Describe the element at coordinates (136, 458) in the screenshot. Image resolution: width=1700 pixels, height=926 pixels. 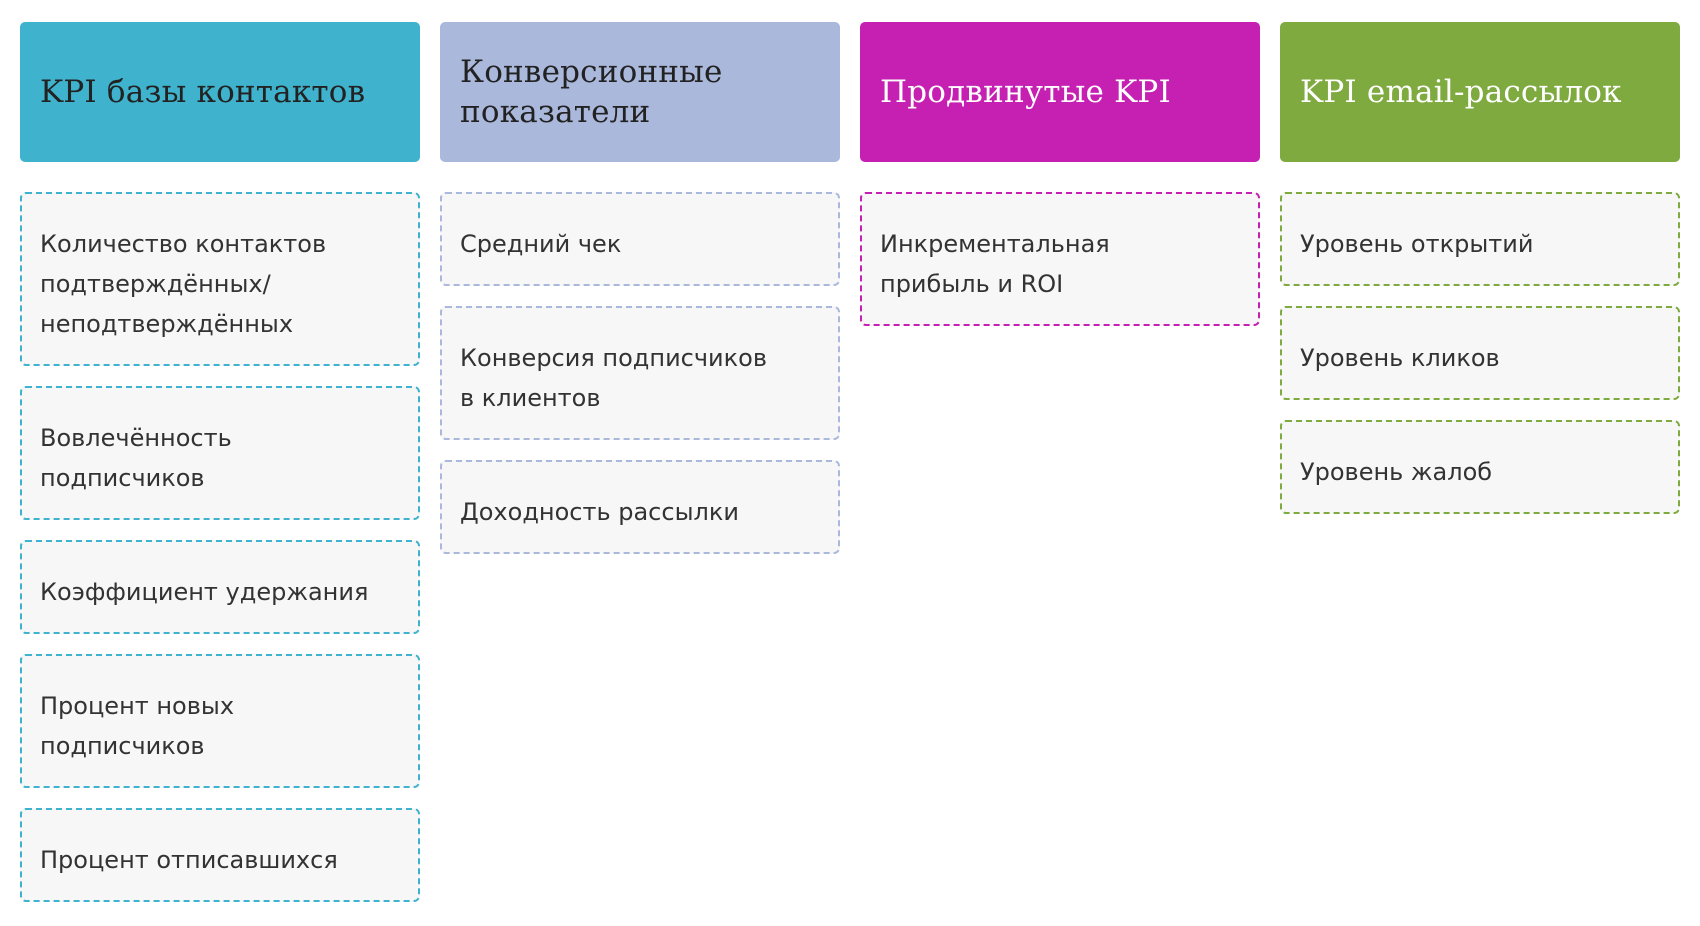
I see `kpi-card-label: Вовлечённость подписчиков` at that location.